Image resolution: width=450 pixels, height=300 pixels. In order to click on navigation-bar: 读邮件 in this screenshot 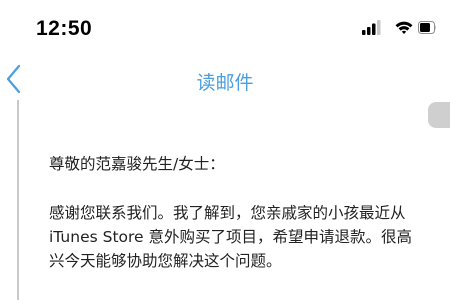, I will do `click(225, 79)`.